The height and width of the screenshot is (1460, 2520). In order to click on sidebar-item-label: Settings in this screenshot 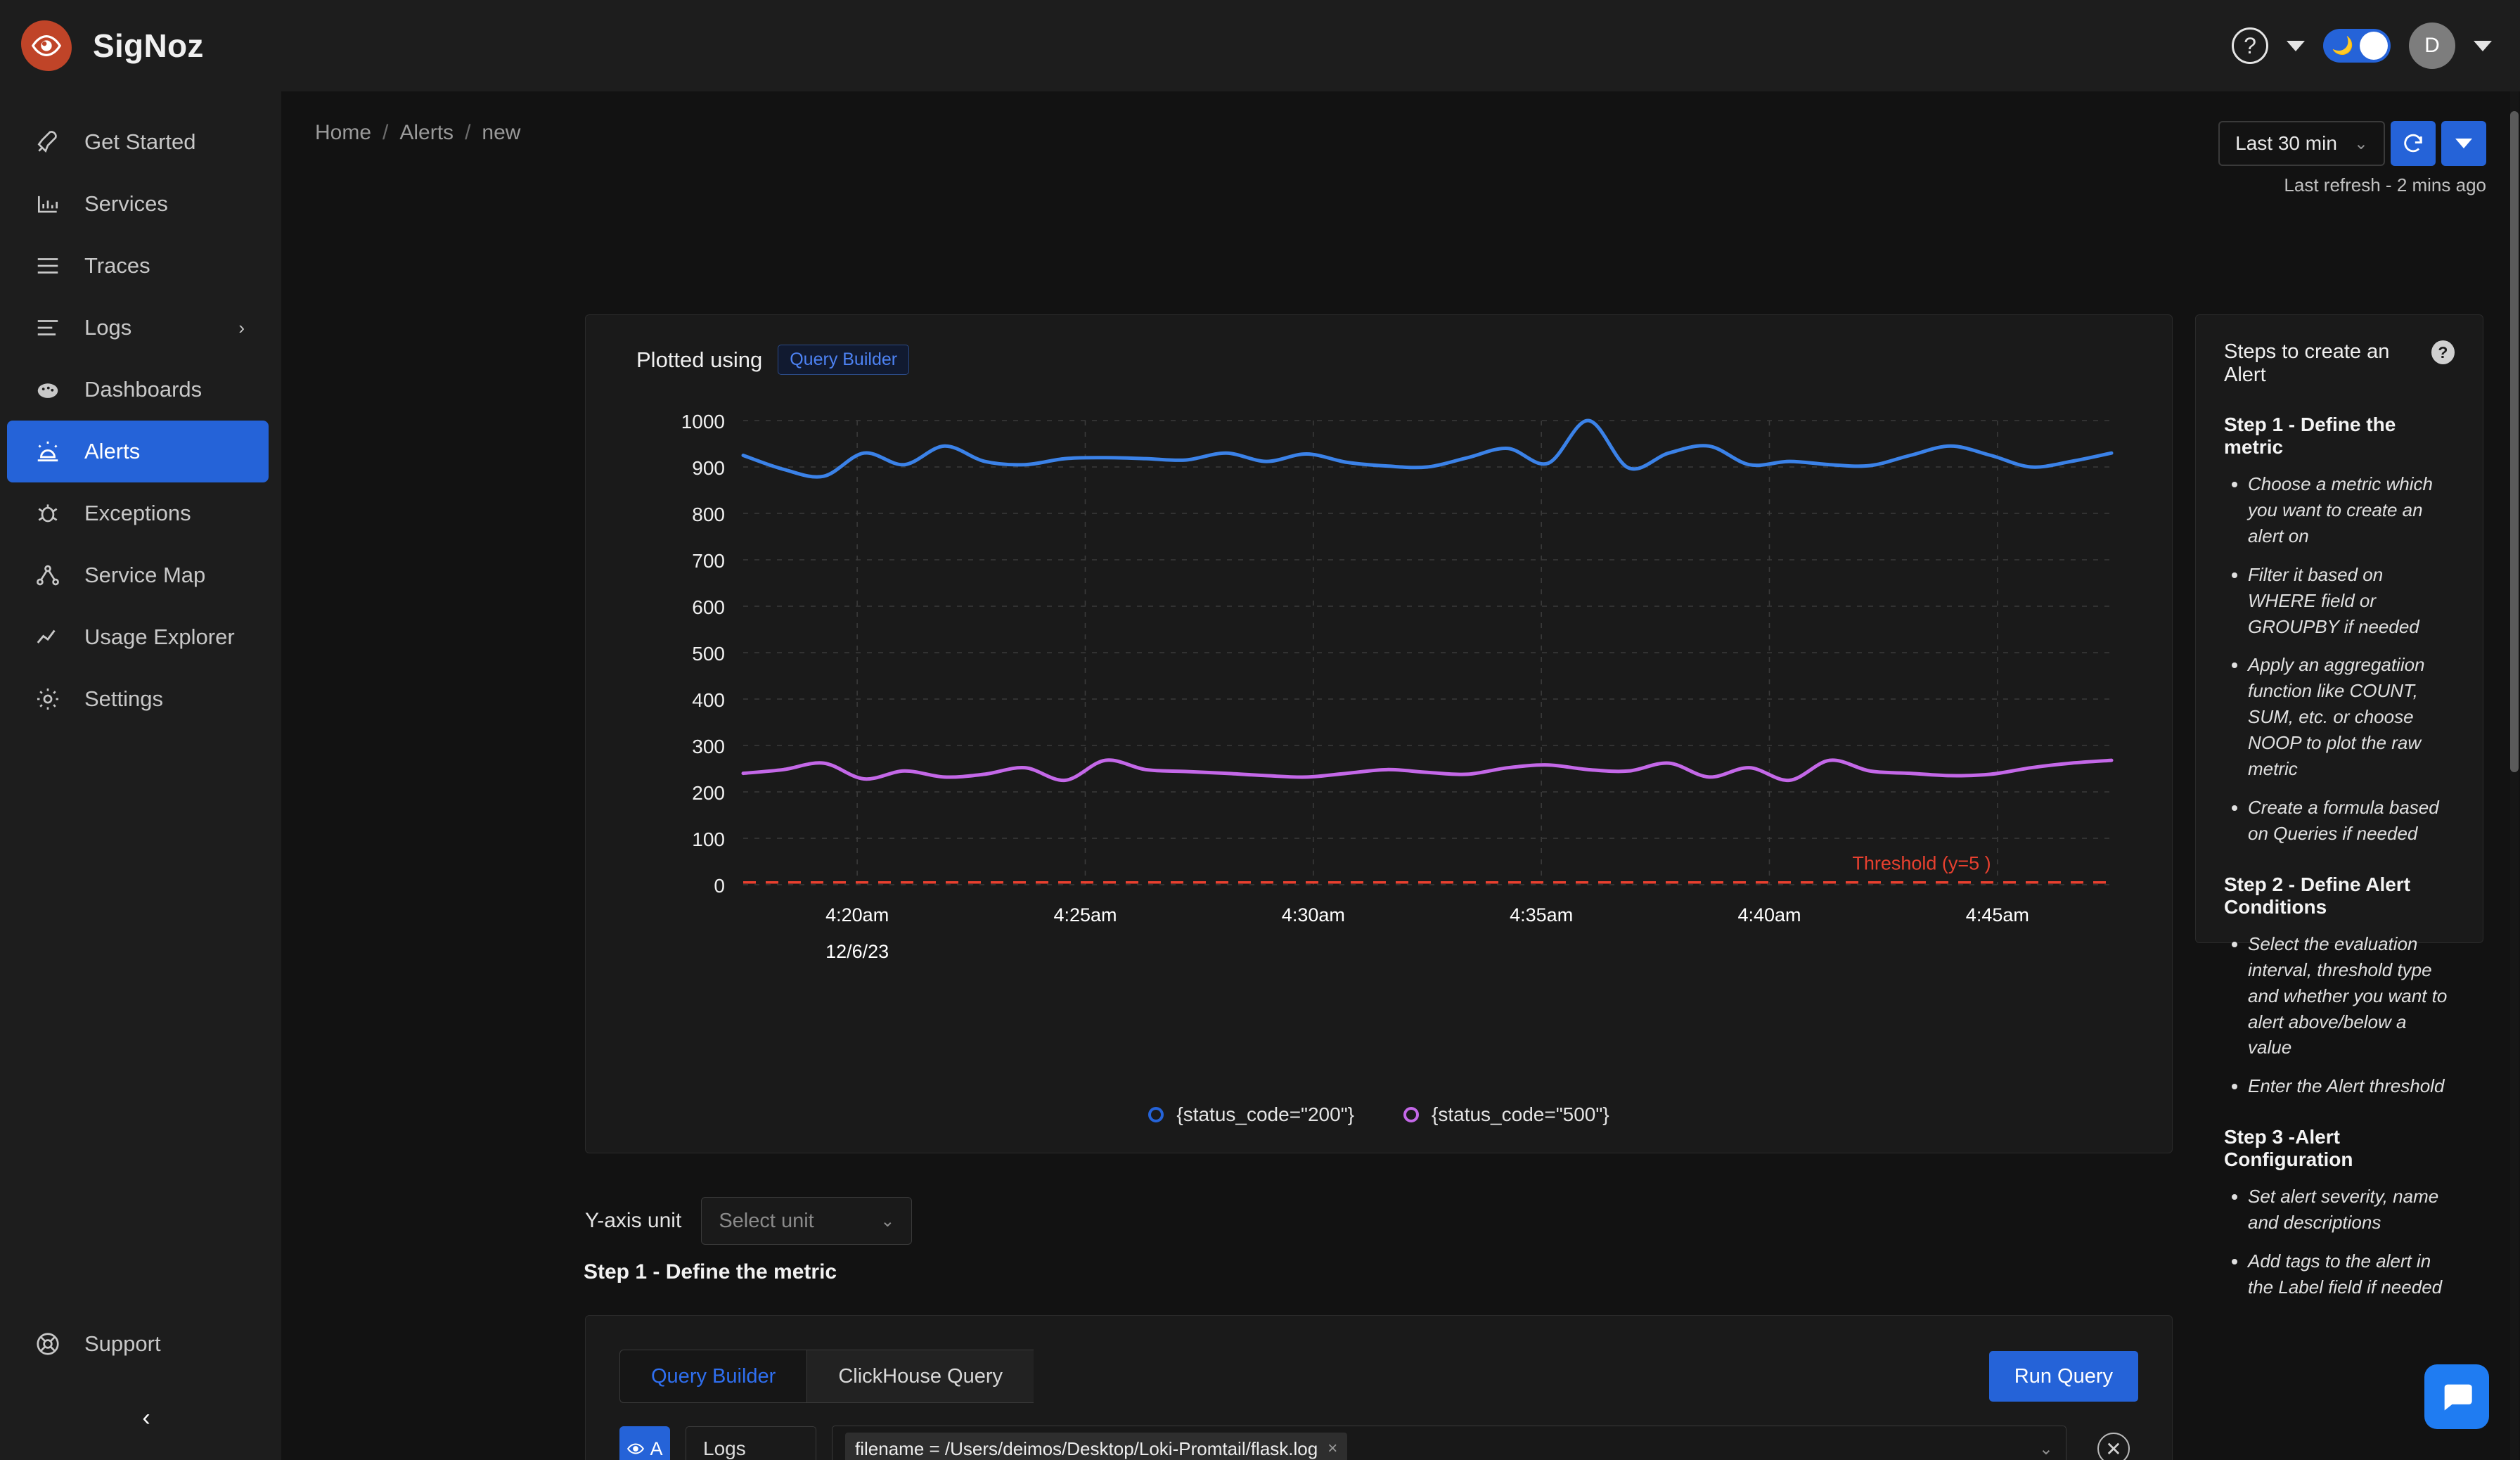, I will do `click(124, 698)`.